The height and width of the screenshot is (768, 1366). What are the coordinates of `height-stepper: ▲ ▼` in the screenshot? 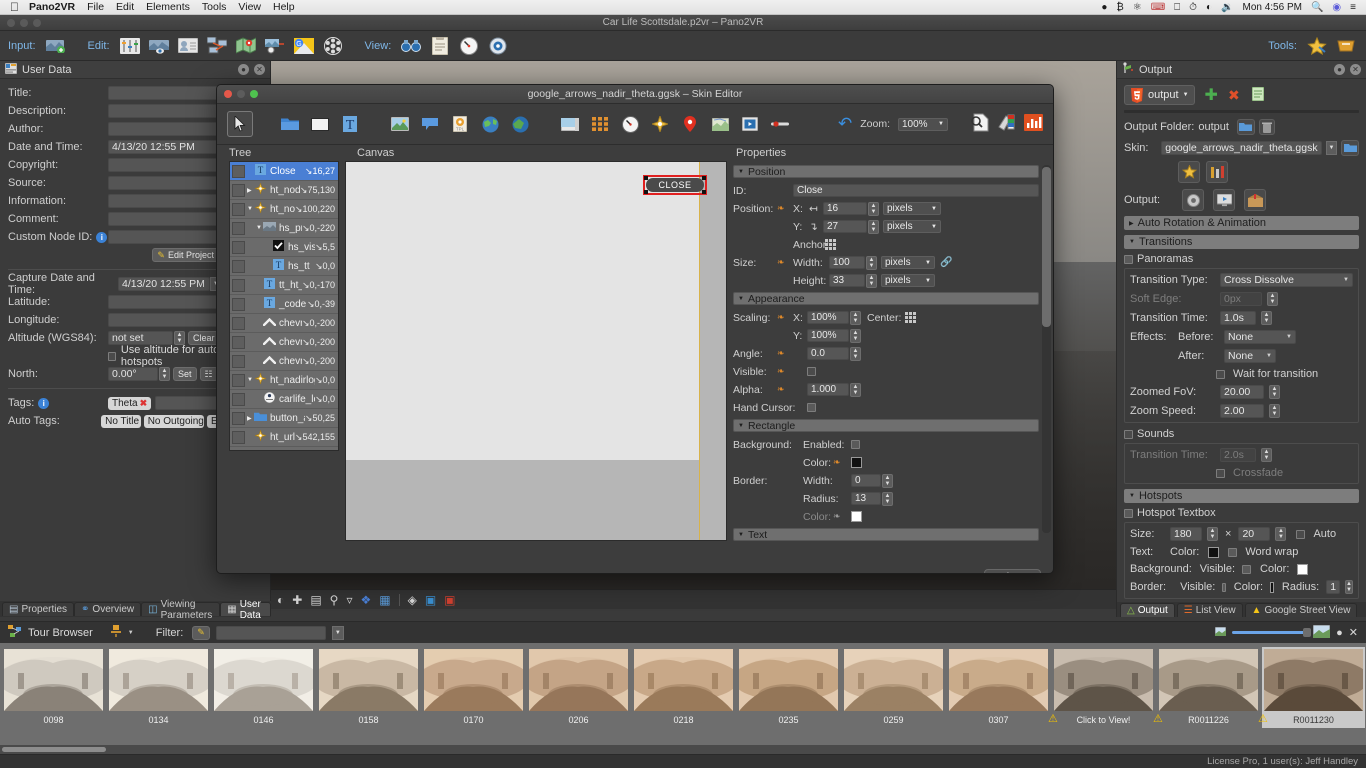 It's located at (871, 280).